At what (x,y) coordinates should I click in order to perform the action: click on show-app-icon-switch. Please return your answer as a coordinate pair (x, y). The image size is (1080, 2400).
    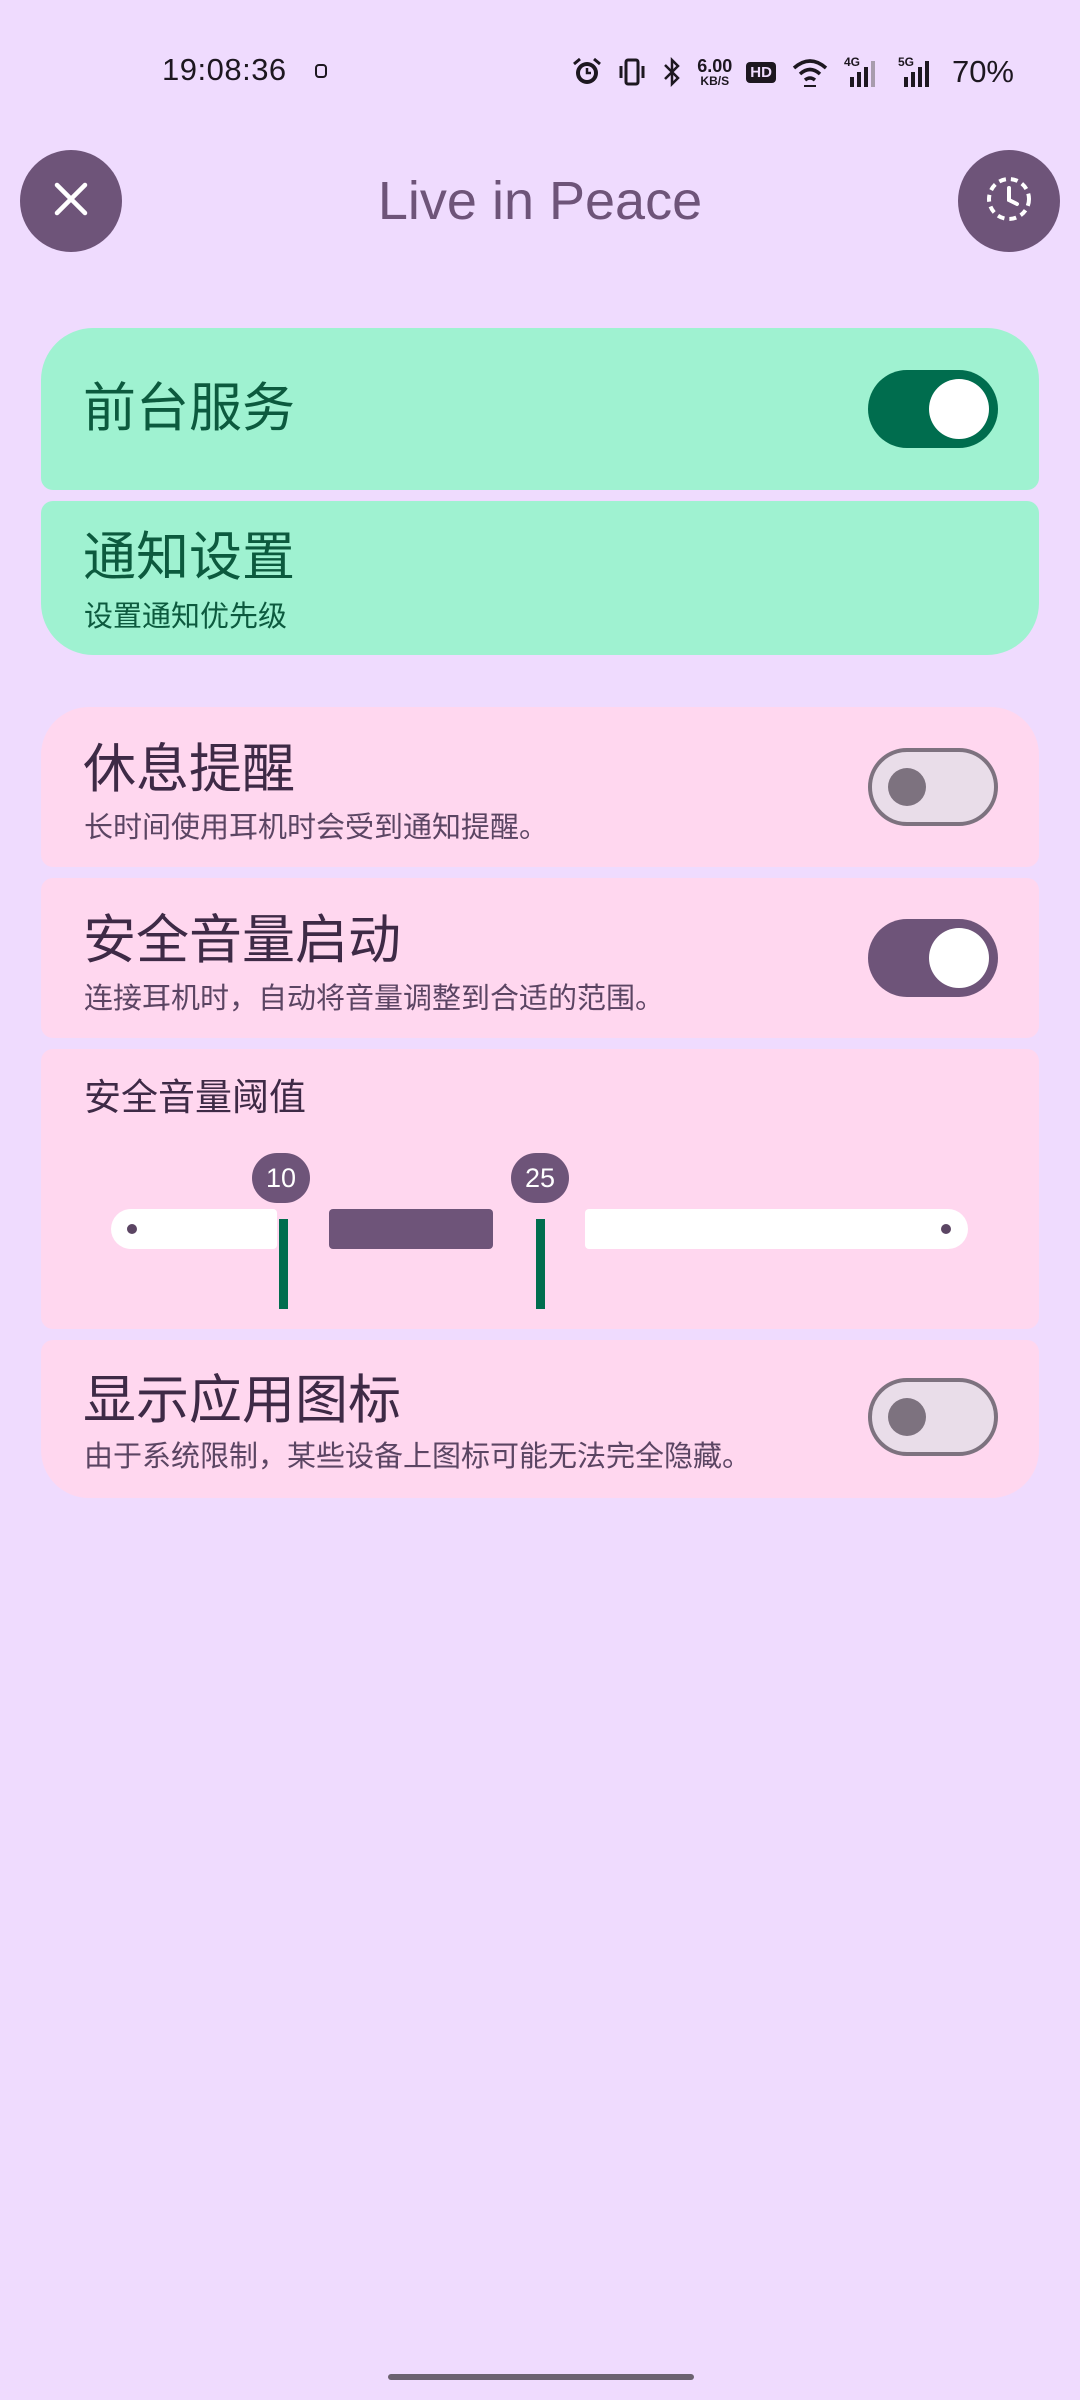
    Looking at the image, I should click on (933, 1417).